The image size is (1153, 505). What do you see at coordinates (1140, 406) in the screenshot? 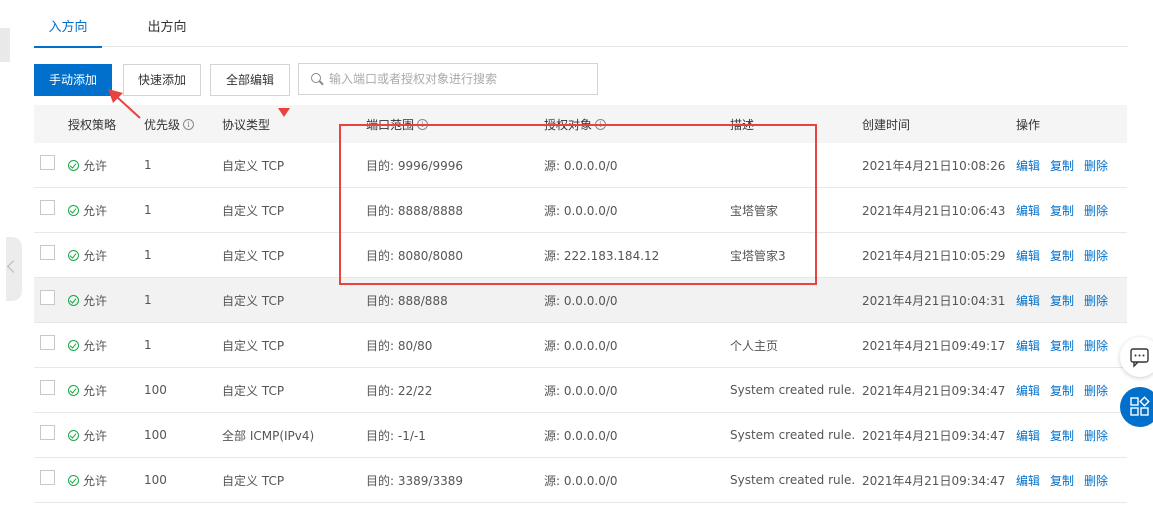
I see `apps-grid-icon` at bounding box center [1140, 406].